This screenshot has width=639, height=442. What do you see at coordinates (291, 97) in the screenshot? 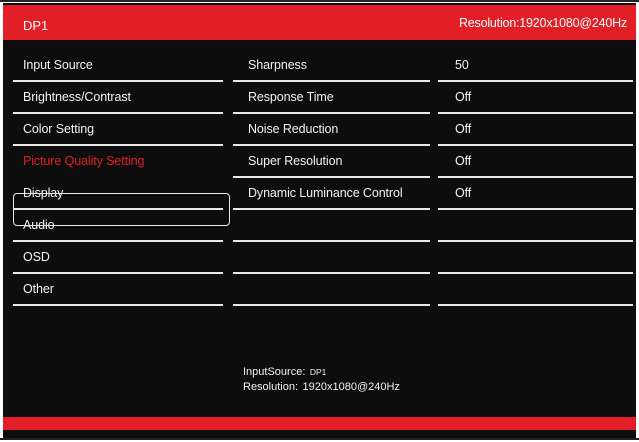
I see `submenu-item-label: Response Time` at bounding box center [291, 97].